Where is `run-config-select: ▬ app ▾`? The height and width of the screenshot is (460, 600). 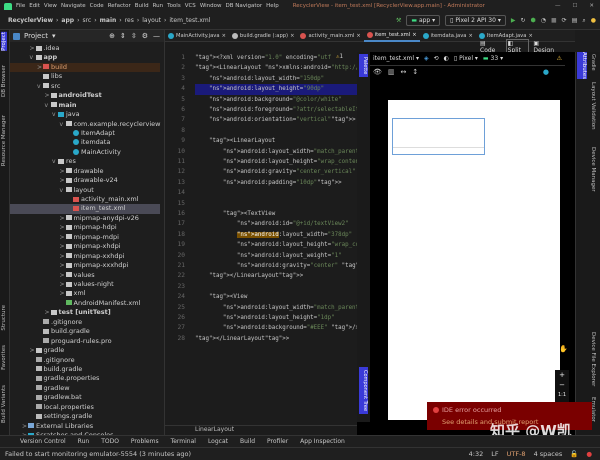
run-config-select: ▬ app ▾ is located at coordinates (423, 20).